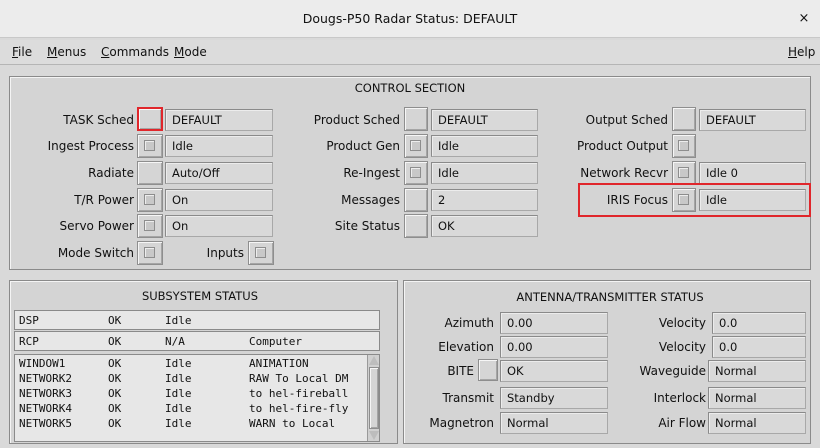 Image resolution: width=820 pixels, height=448 pixels. I want to click on scrollbar-thumb, so click(374, 398).